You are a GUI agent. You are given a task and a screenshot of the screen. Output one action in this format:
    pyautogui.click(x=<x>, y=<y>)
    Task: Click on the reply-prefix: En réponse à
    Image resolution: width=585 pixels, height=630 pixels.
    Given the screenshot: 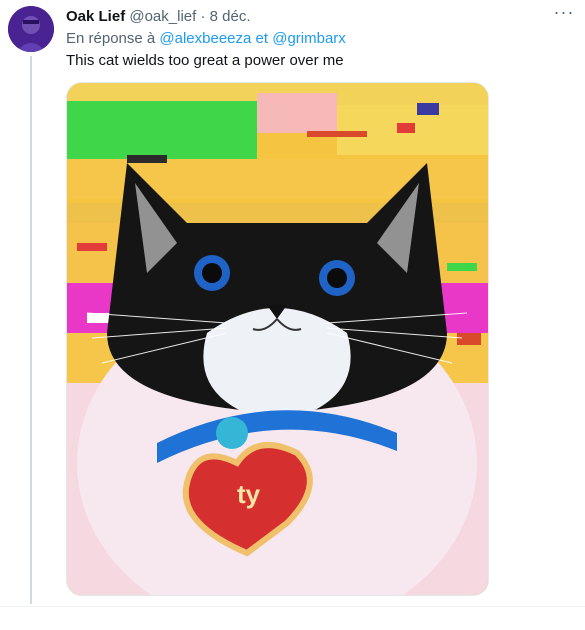 What is the action you would take?
    pyautogui.click(x=111, y=38)
    